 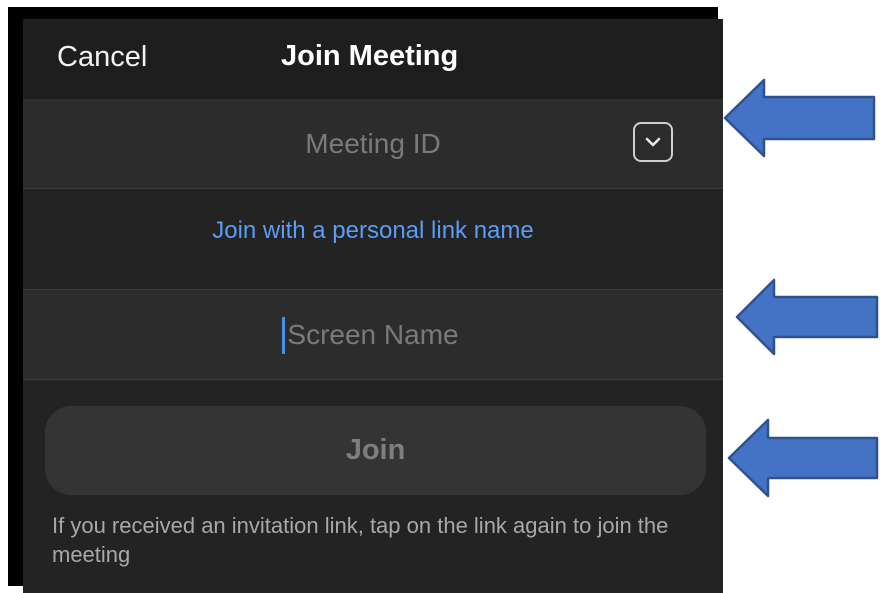 I want to click on personal-link-row: Join with a personal link name, so click(x=373, y=239).